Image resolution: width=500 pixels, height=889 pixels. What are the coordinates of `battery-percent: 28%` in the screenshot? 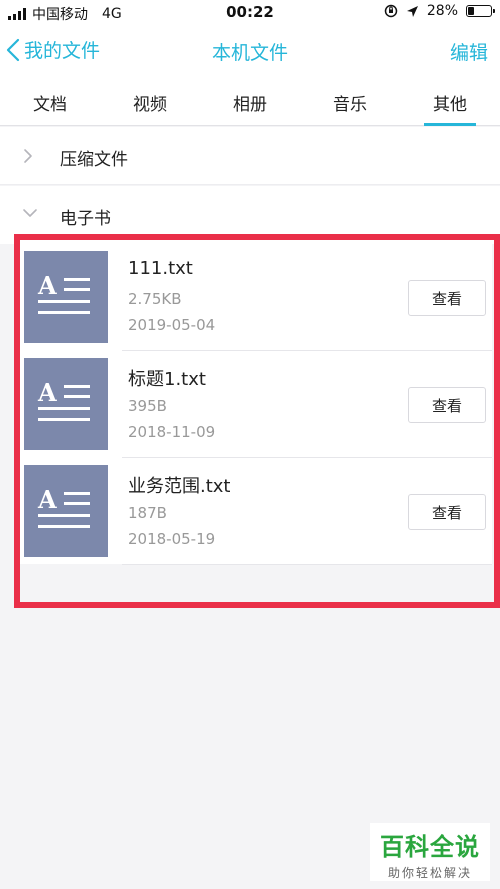 It's located at (442, 11).